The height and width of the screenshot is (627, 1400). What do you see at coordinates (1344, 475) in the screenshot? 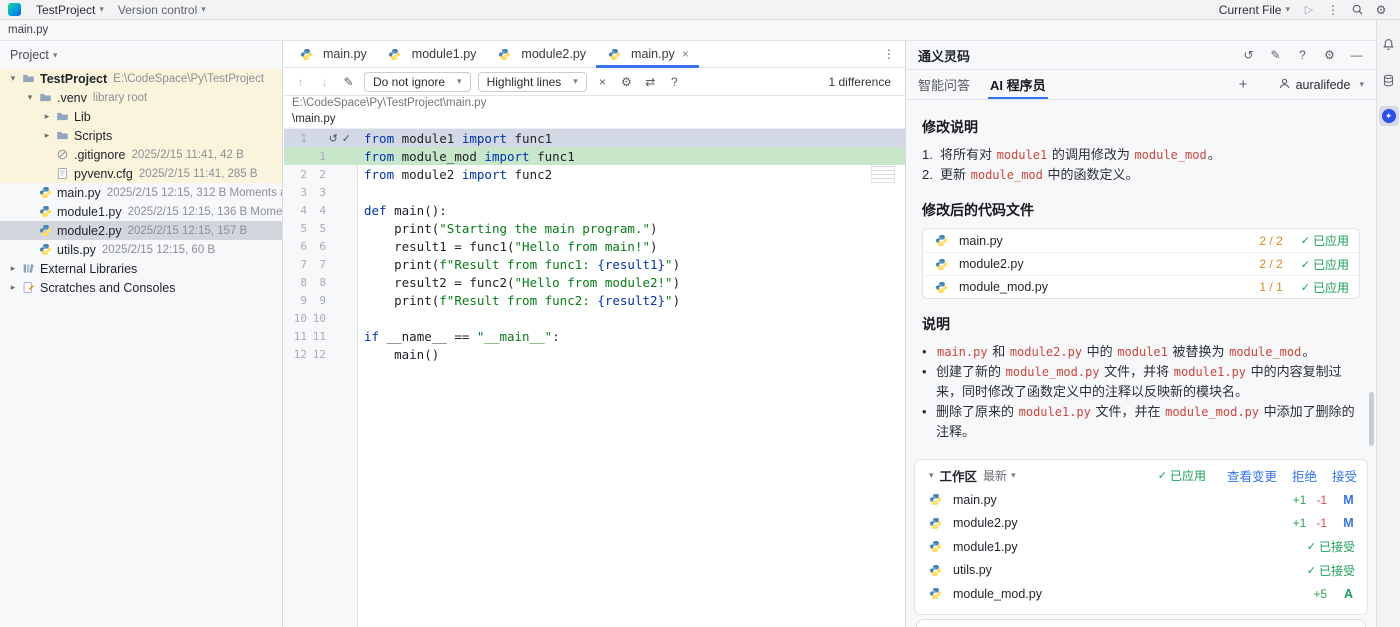
I see `accept-link: 接受` at bounding box center [1344, 475].